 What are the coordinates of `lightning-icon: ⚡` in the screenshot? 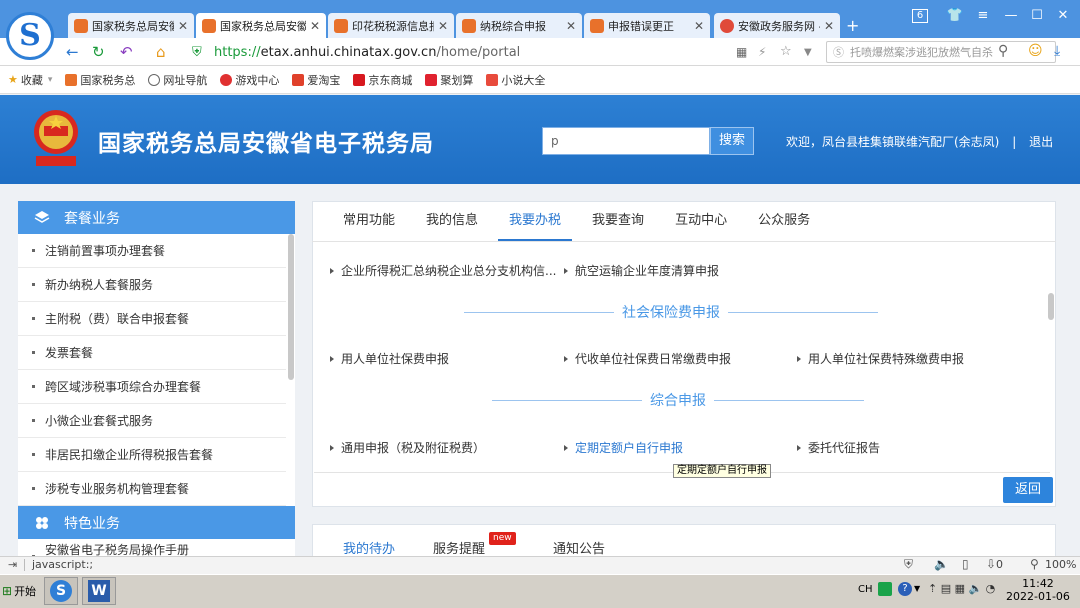 It's located at (762, 52).